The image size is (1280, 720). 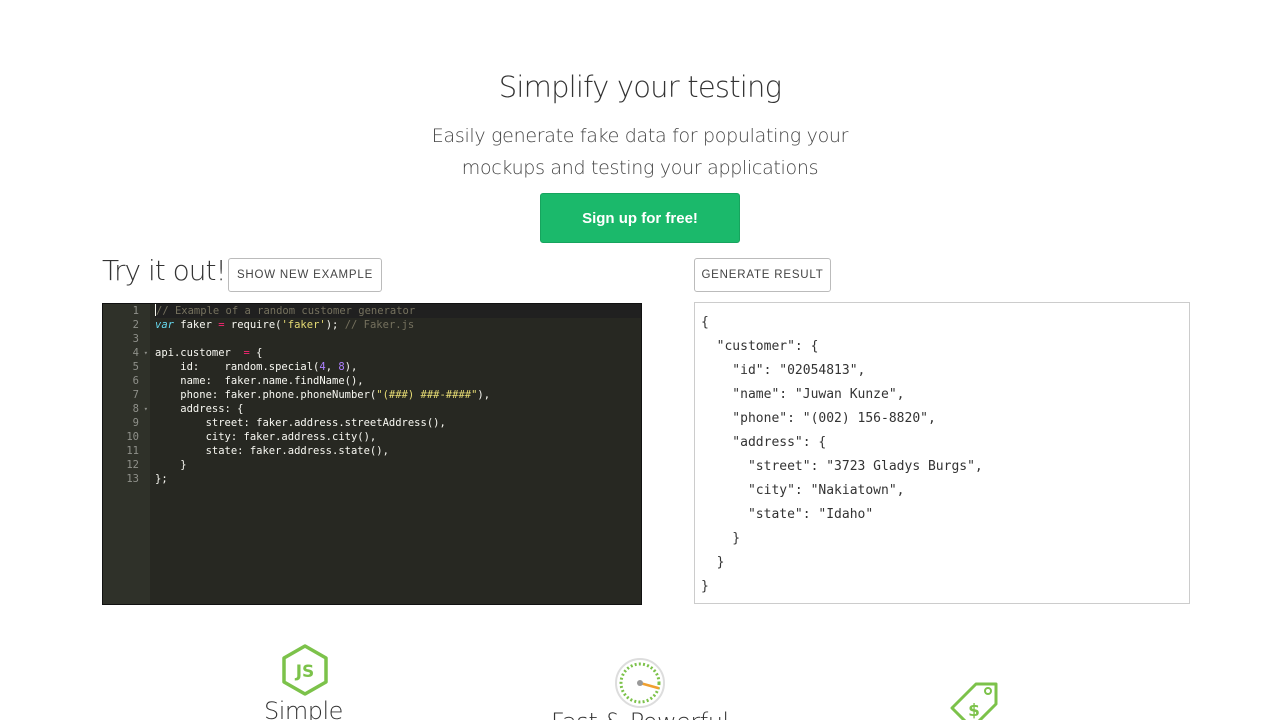 I want to click on result-line: "state": "Idaho", so click(x=787, y=514).